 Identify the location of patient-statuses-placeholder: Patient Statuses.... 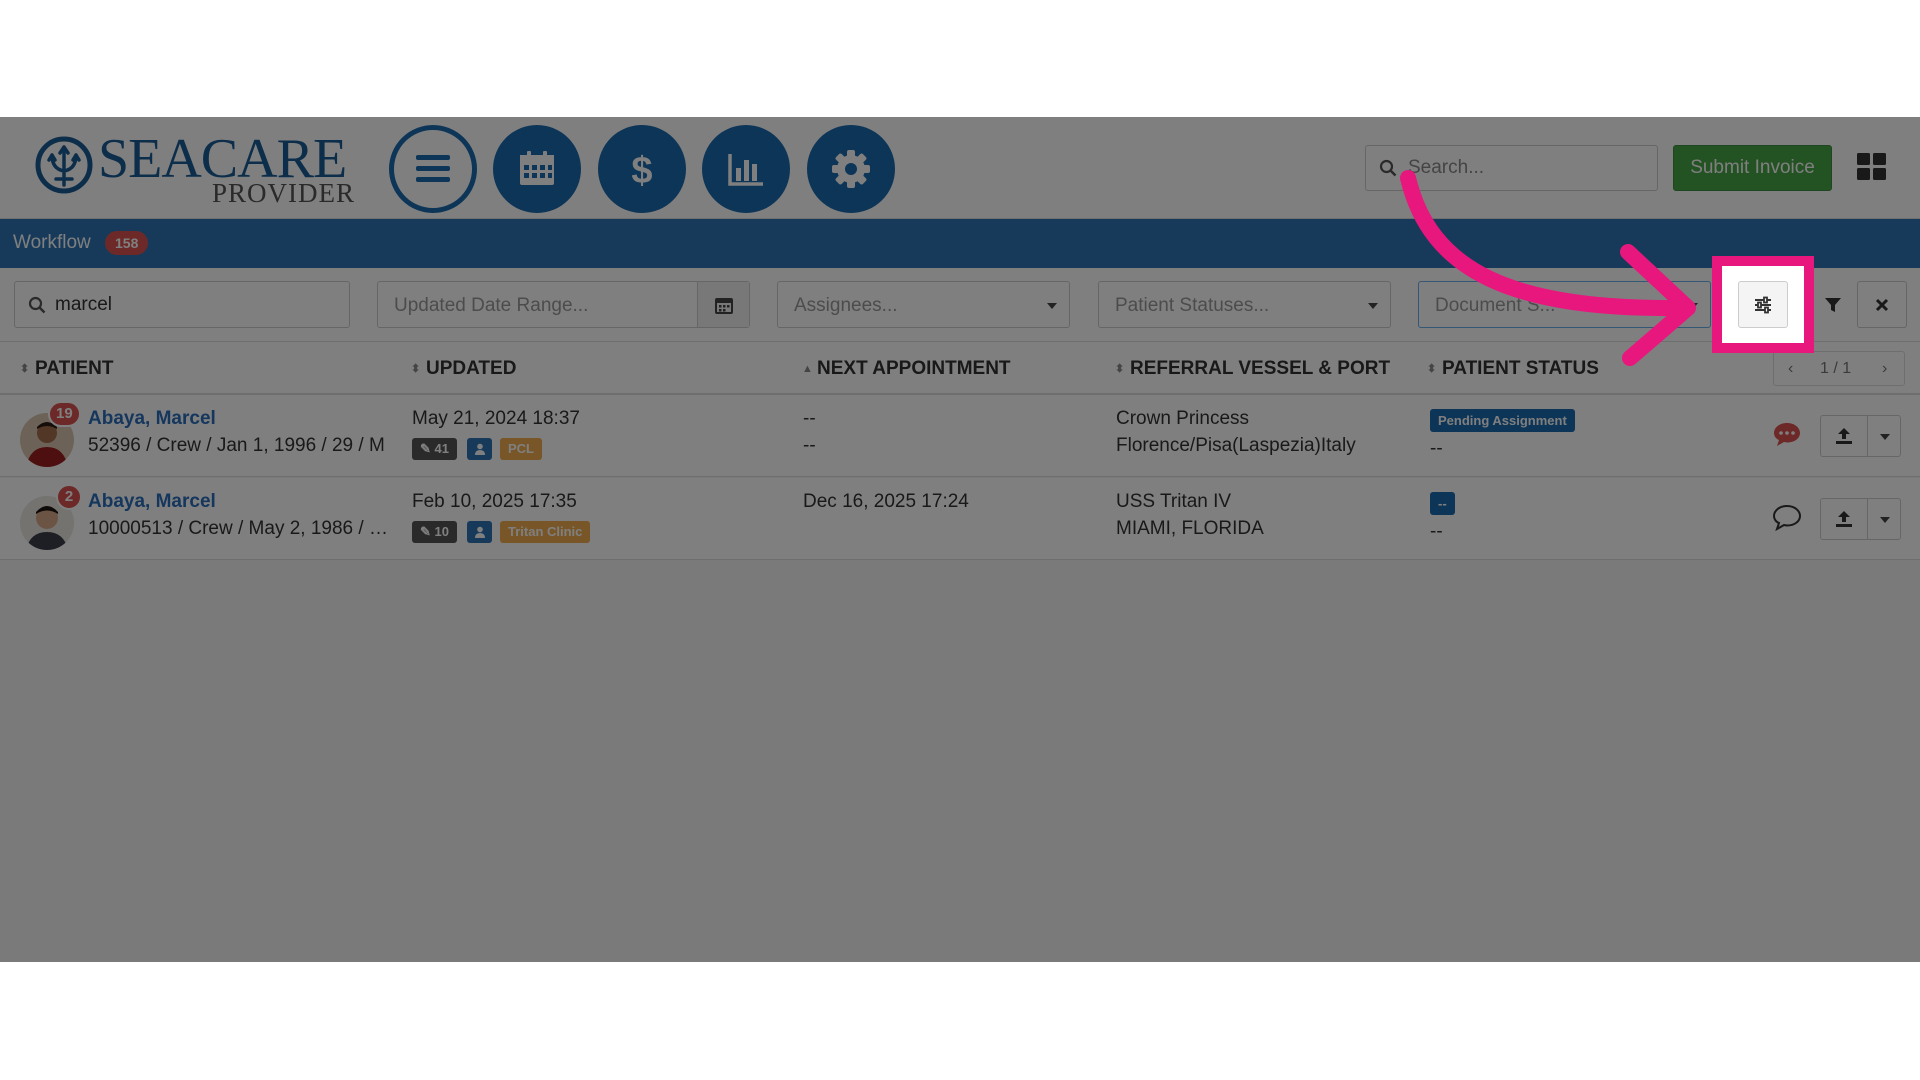
(1192, 305).